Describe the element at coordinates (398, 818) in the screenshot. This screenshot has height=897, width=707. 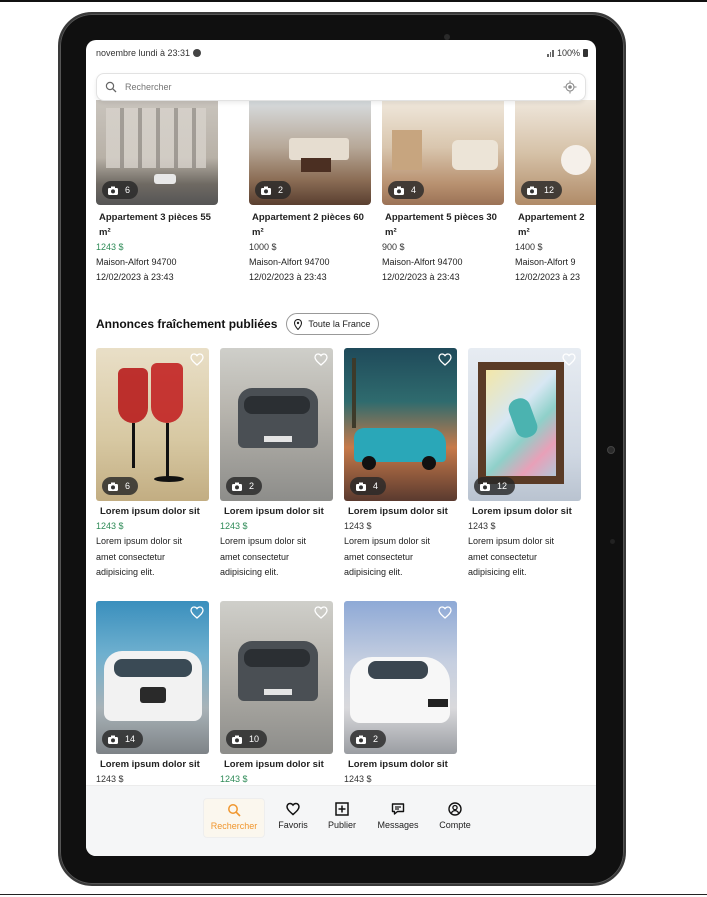
I see `nav-messages: Messages` at that location.